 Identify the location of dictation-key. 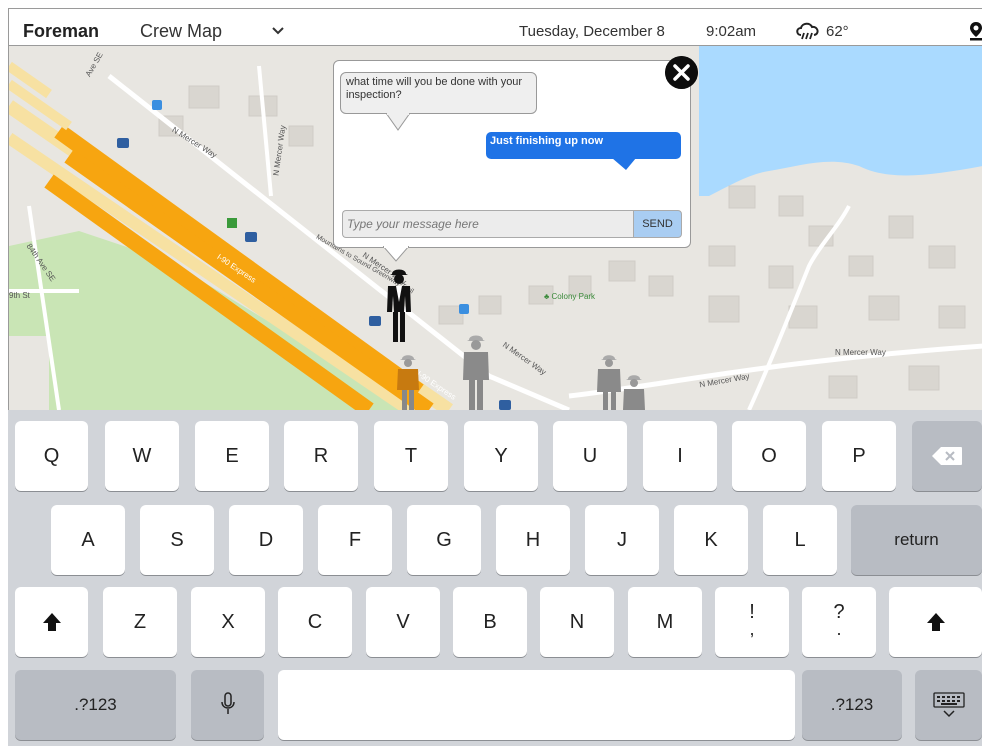
(227, 705).